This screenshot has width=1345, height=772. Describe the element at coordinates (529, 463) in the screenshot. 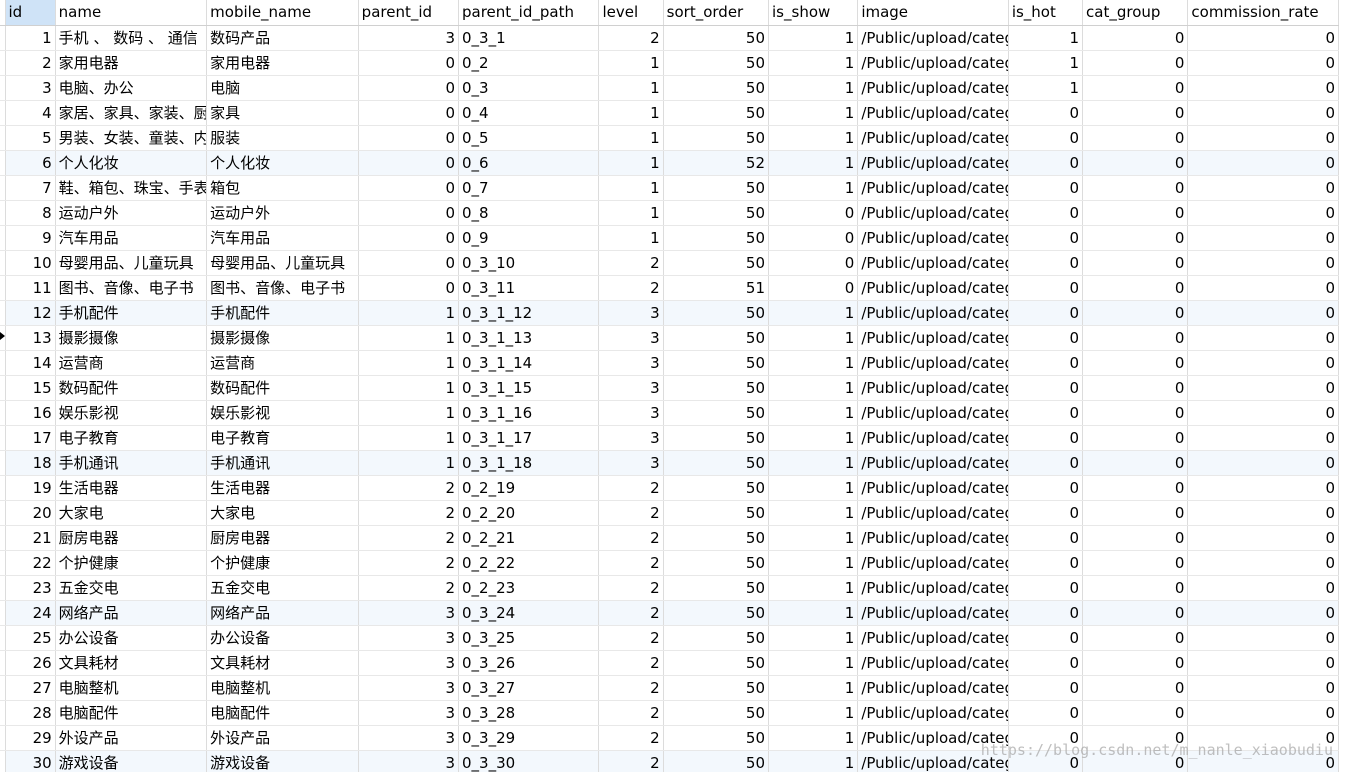

I see `cell-parent-id-path: 0_3_1_18` at that location.